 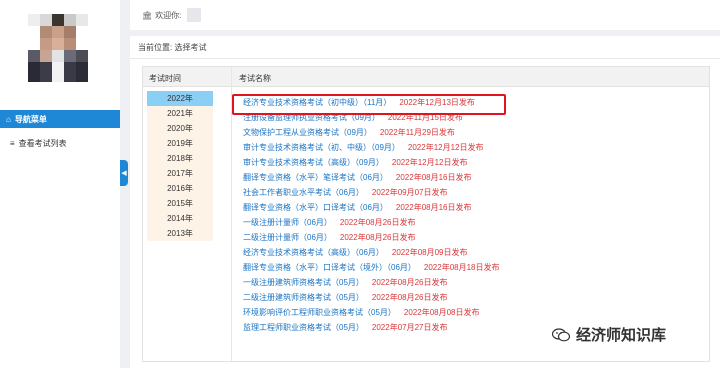 What do you see at coordinates (180, 98) in the screenshot?
I see `year-item: 2022年` at bounding box center [180, 98].